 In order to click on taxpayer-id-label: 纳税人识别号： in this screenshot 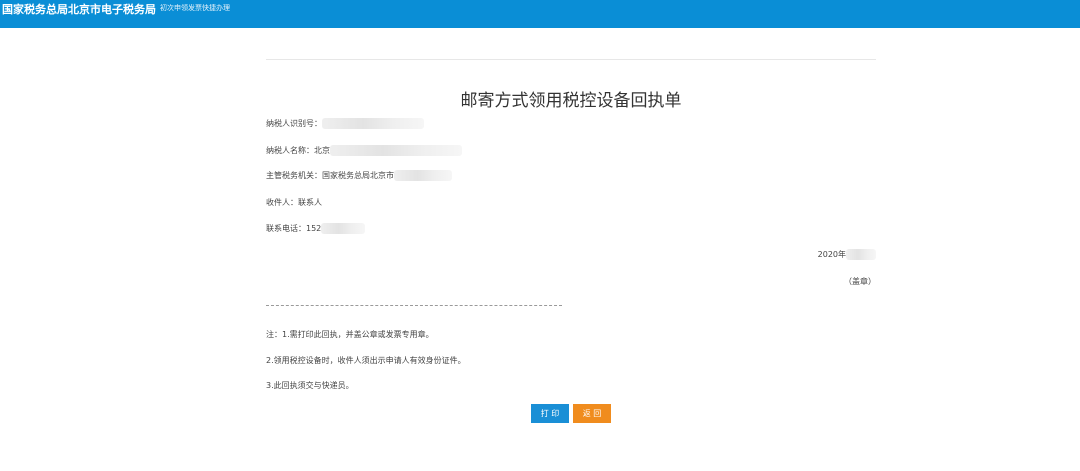, I will do `click(294, 123)`.